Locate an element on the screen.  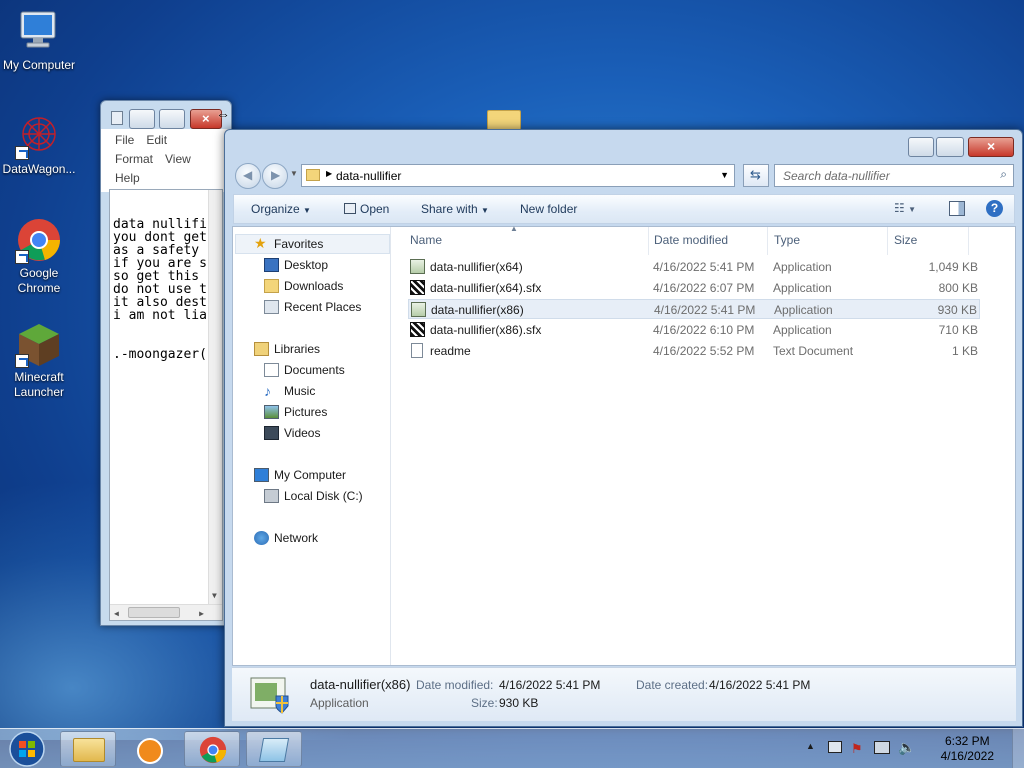
file-name: data-nullifier(x64) is located at coordinates (476, 267).